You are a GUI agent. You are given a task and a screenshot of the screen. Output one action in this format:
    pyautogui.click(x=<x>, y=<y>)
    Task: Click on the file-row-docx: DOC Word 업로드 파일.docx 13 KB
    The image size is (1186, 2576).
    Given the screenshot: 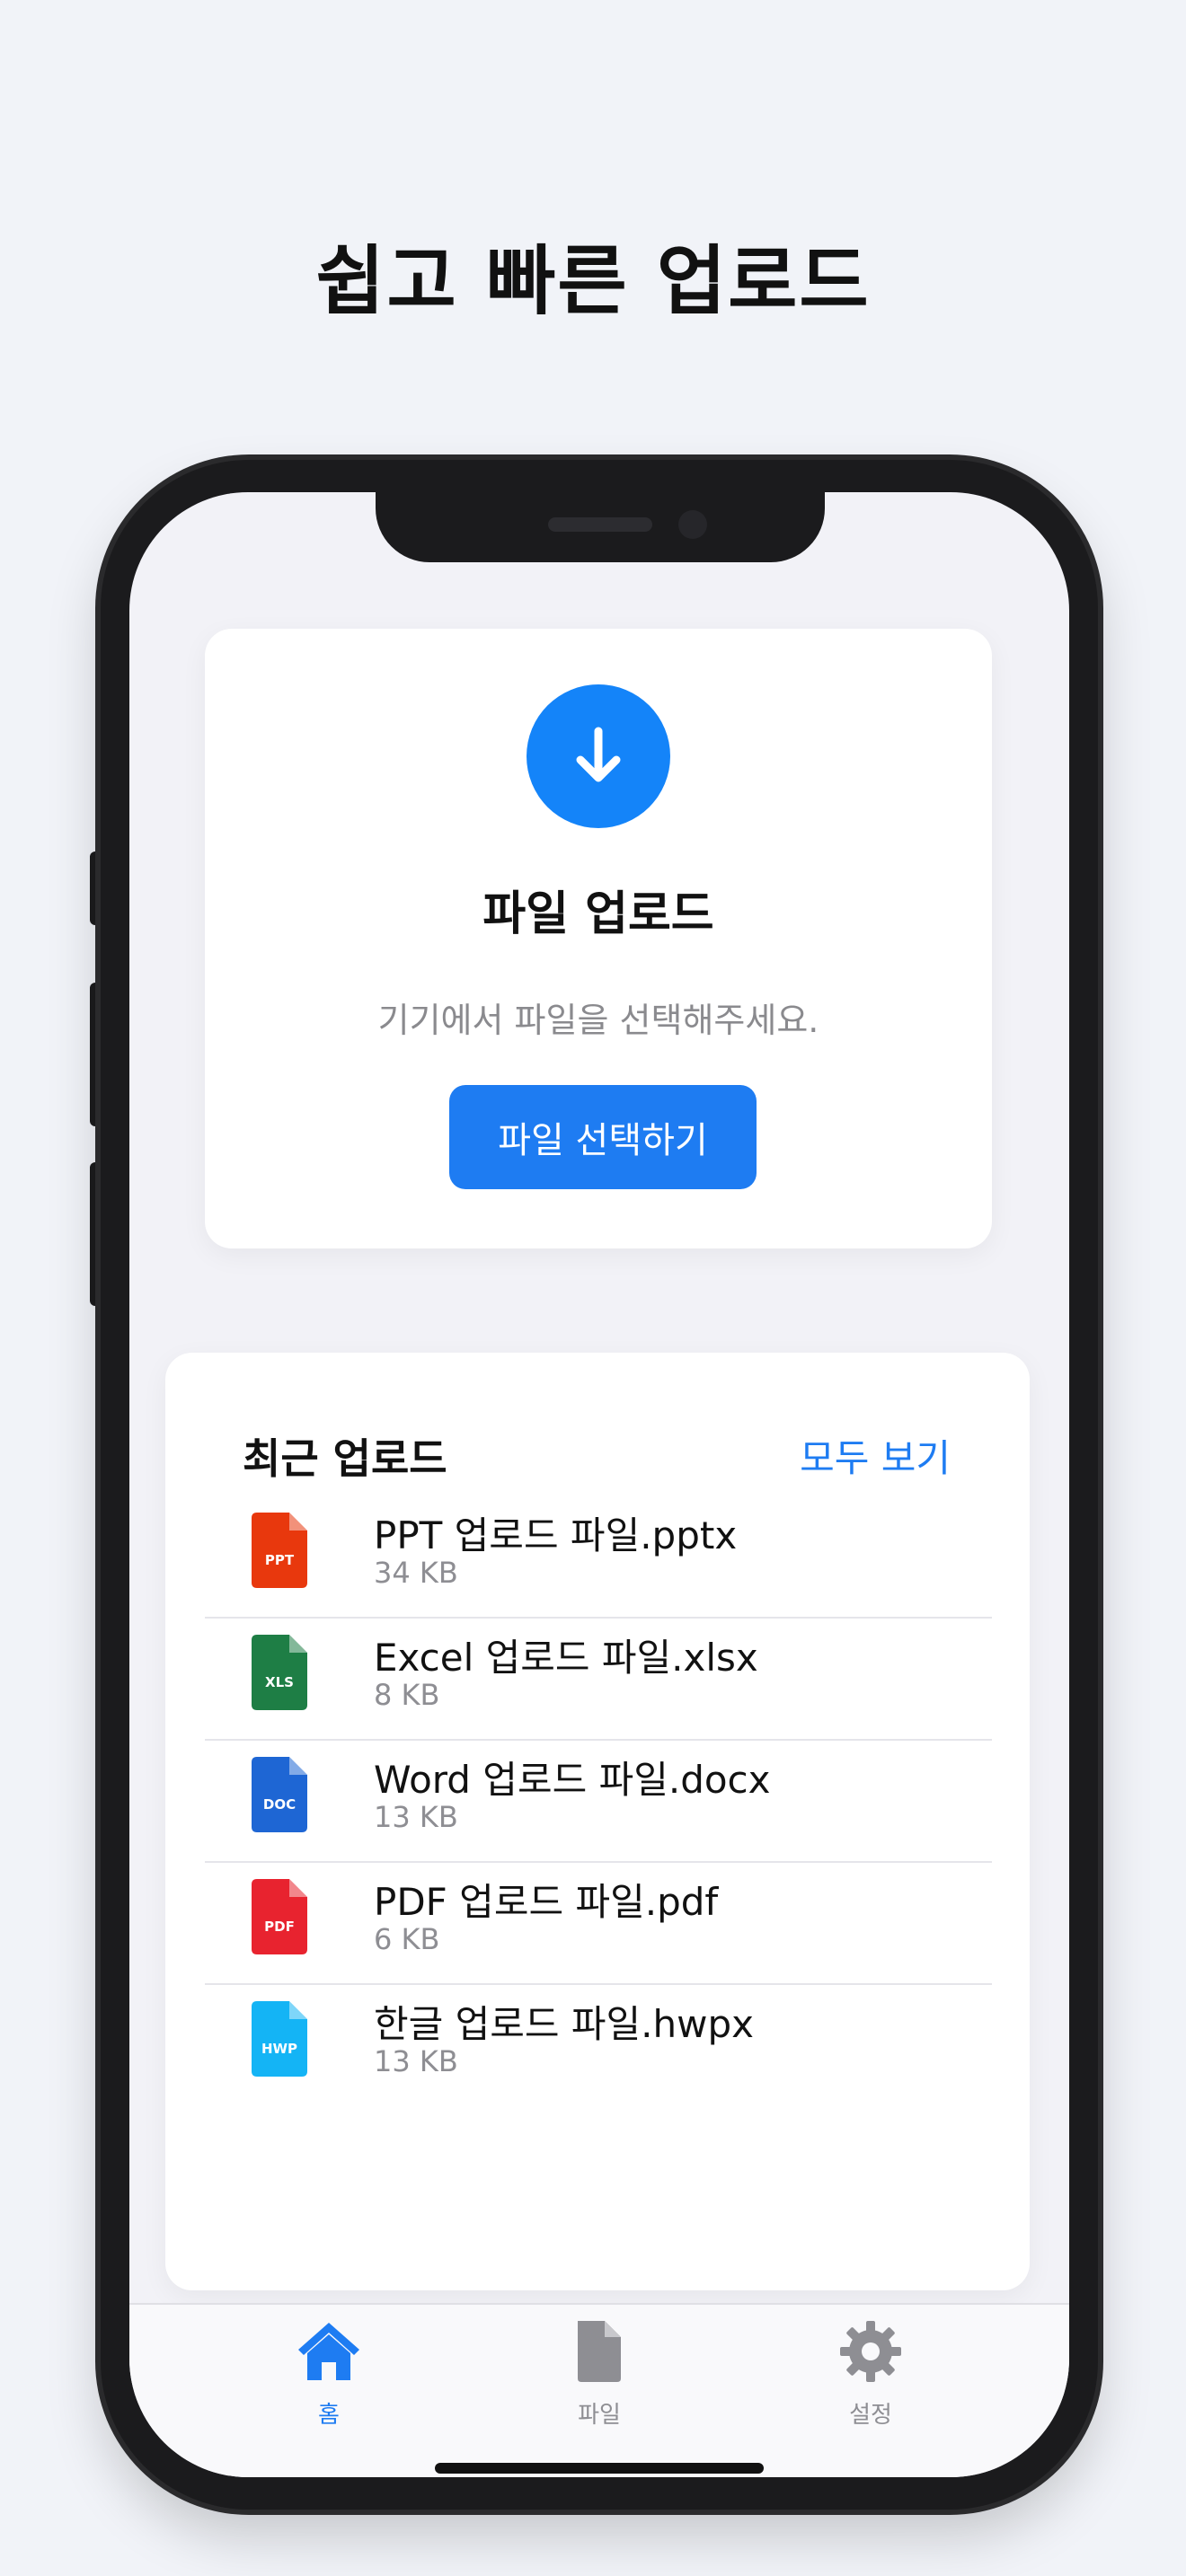 What is the action you would take?
    pyautogui.click(x=598, y=1802)
    